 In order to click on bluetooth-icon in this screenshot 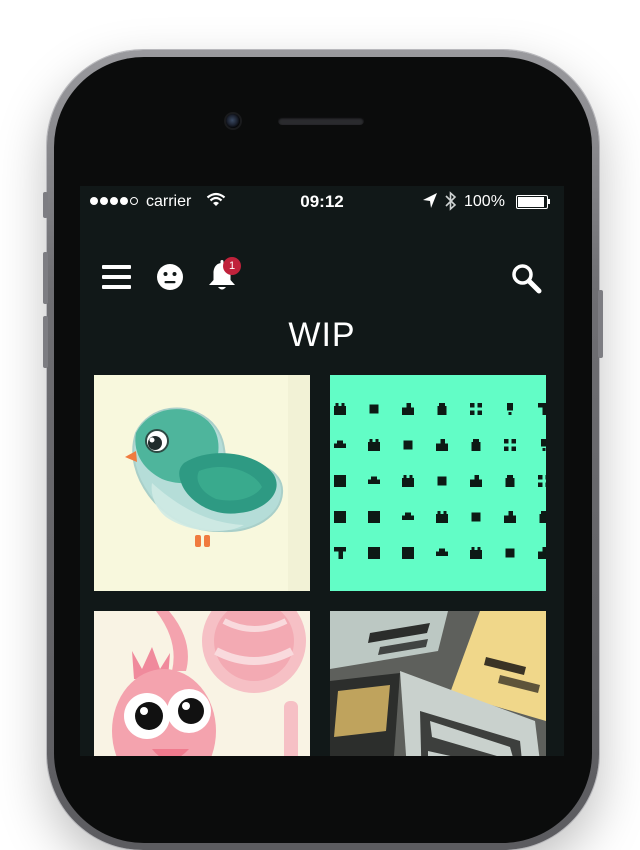, I will do `click(451, 201)`.